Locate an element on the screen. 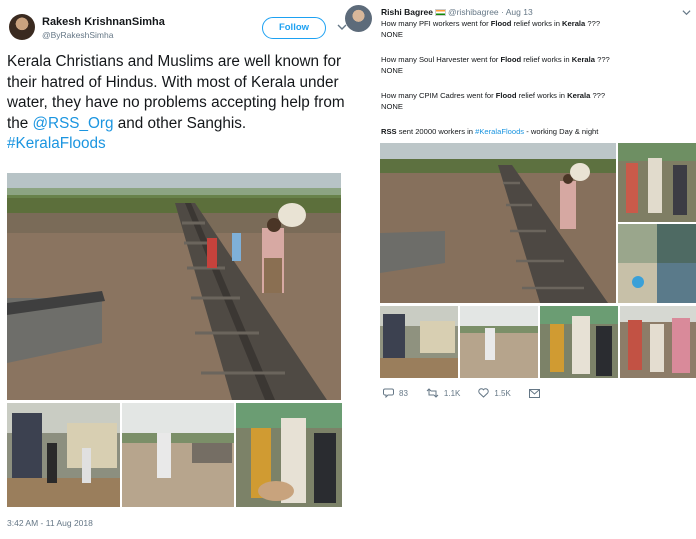  author-handle: @ByRakeshSimha is located at coordinates (77, 35).